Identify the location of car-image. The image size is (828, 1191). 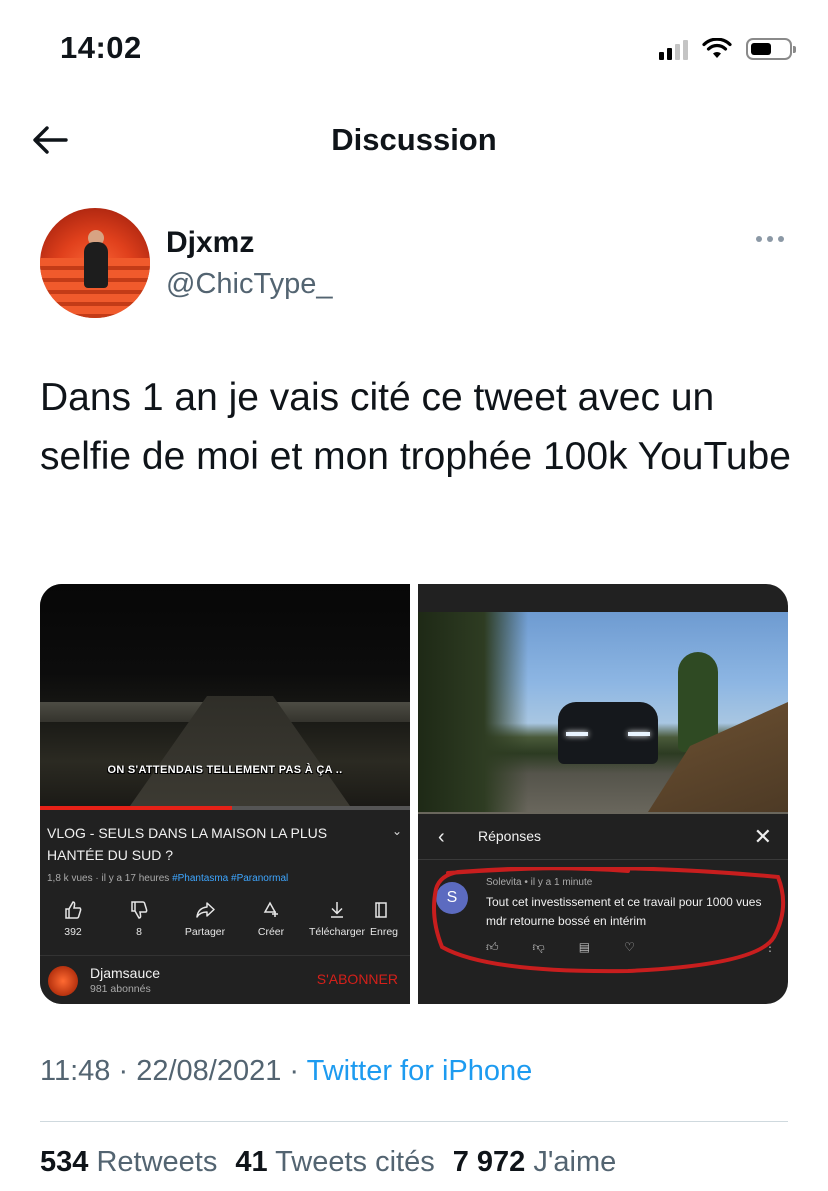
(608, 733).